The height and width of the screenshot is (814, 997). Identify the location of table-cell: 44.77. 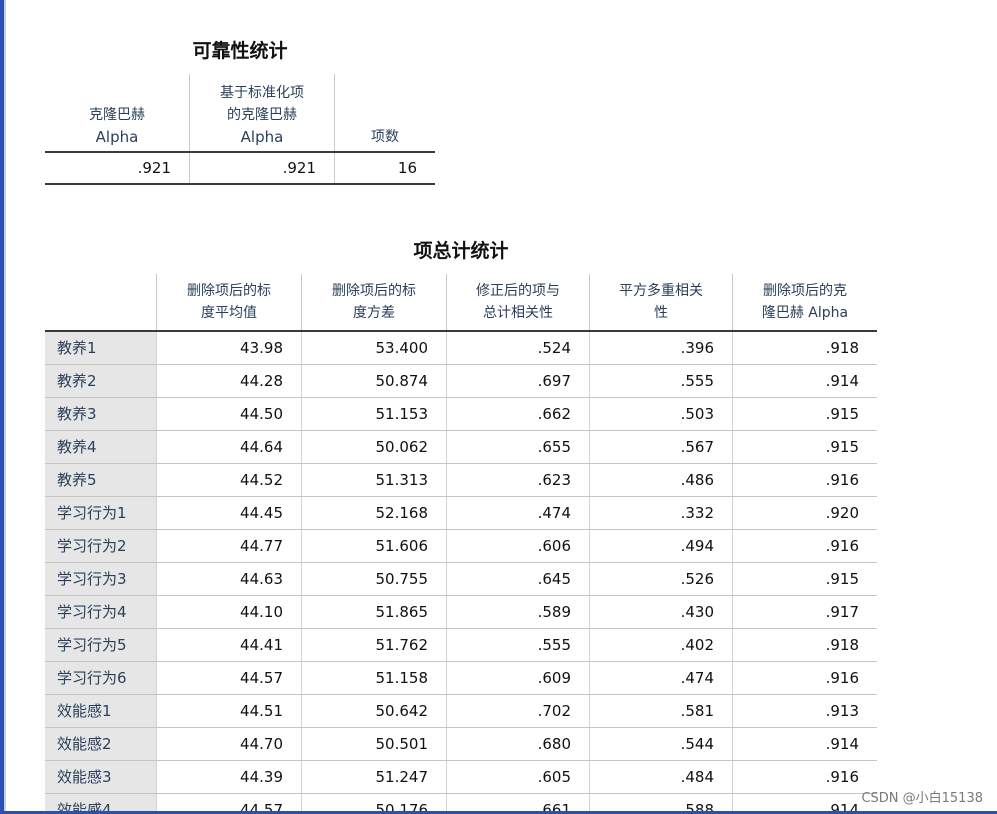
(261, 545).